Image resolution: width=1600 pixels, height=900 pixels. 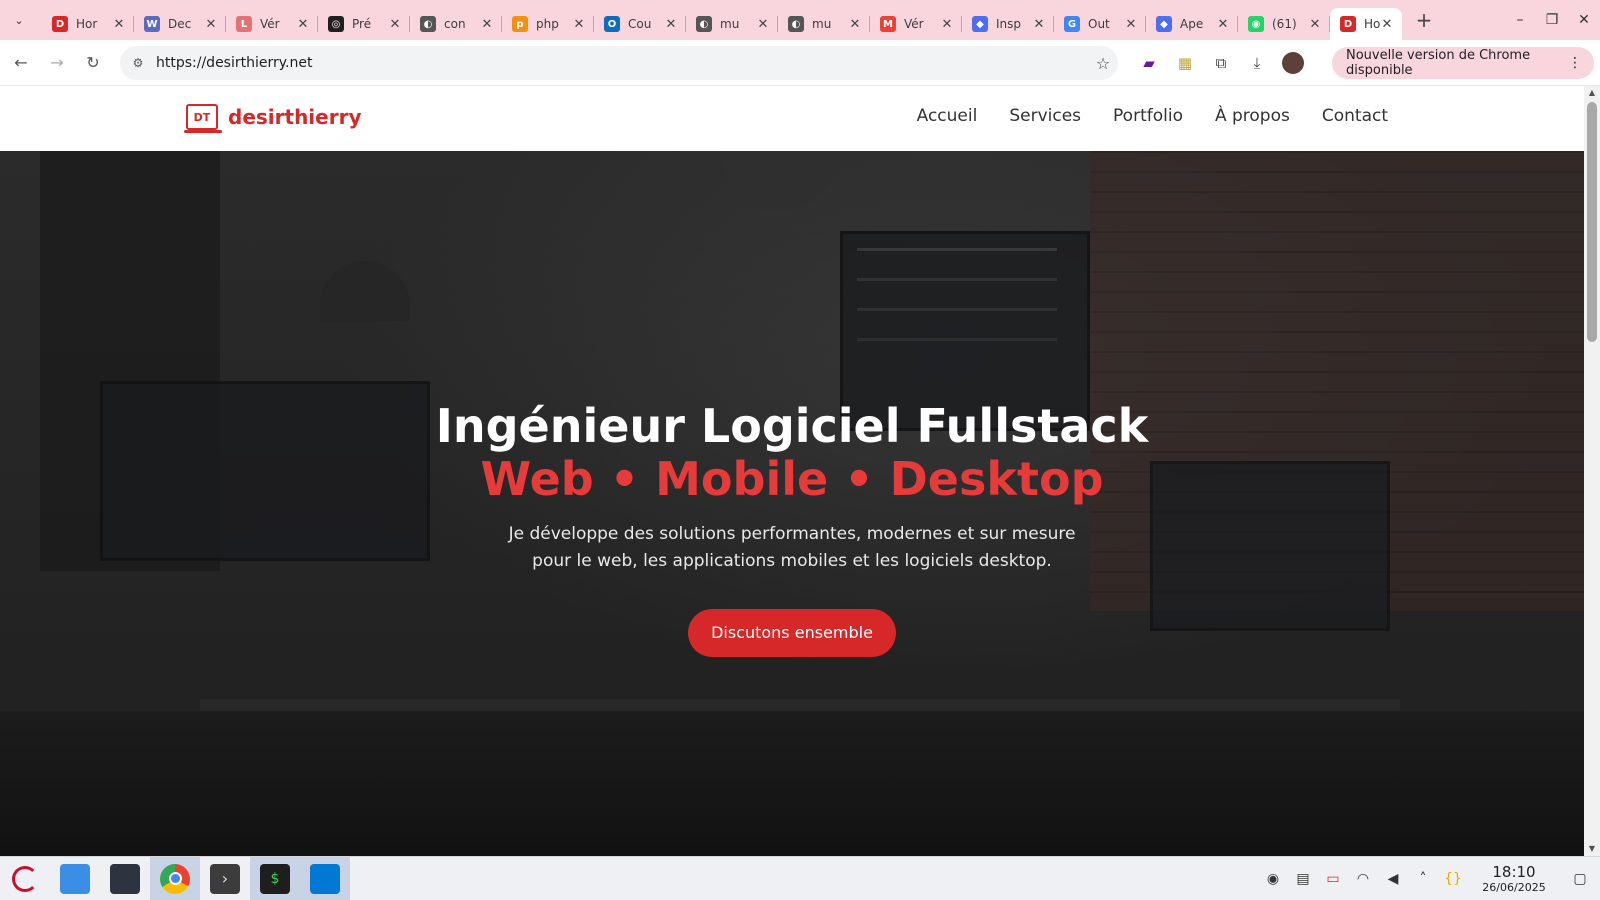 I want to click on minimize-icon: –, so click(x=1520, y=20).